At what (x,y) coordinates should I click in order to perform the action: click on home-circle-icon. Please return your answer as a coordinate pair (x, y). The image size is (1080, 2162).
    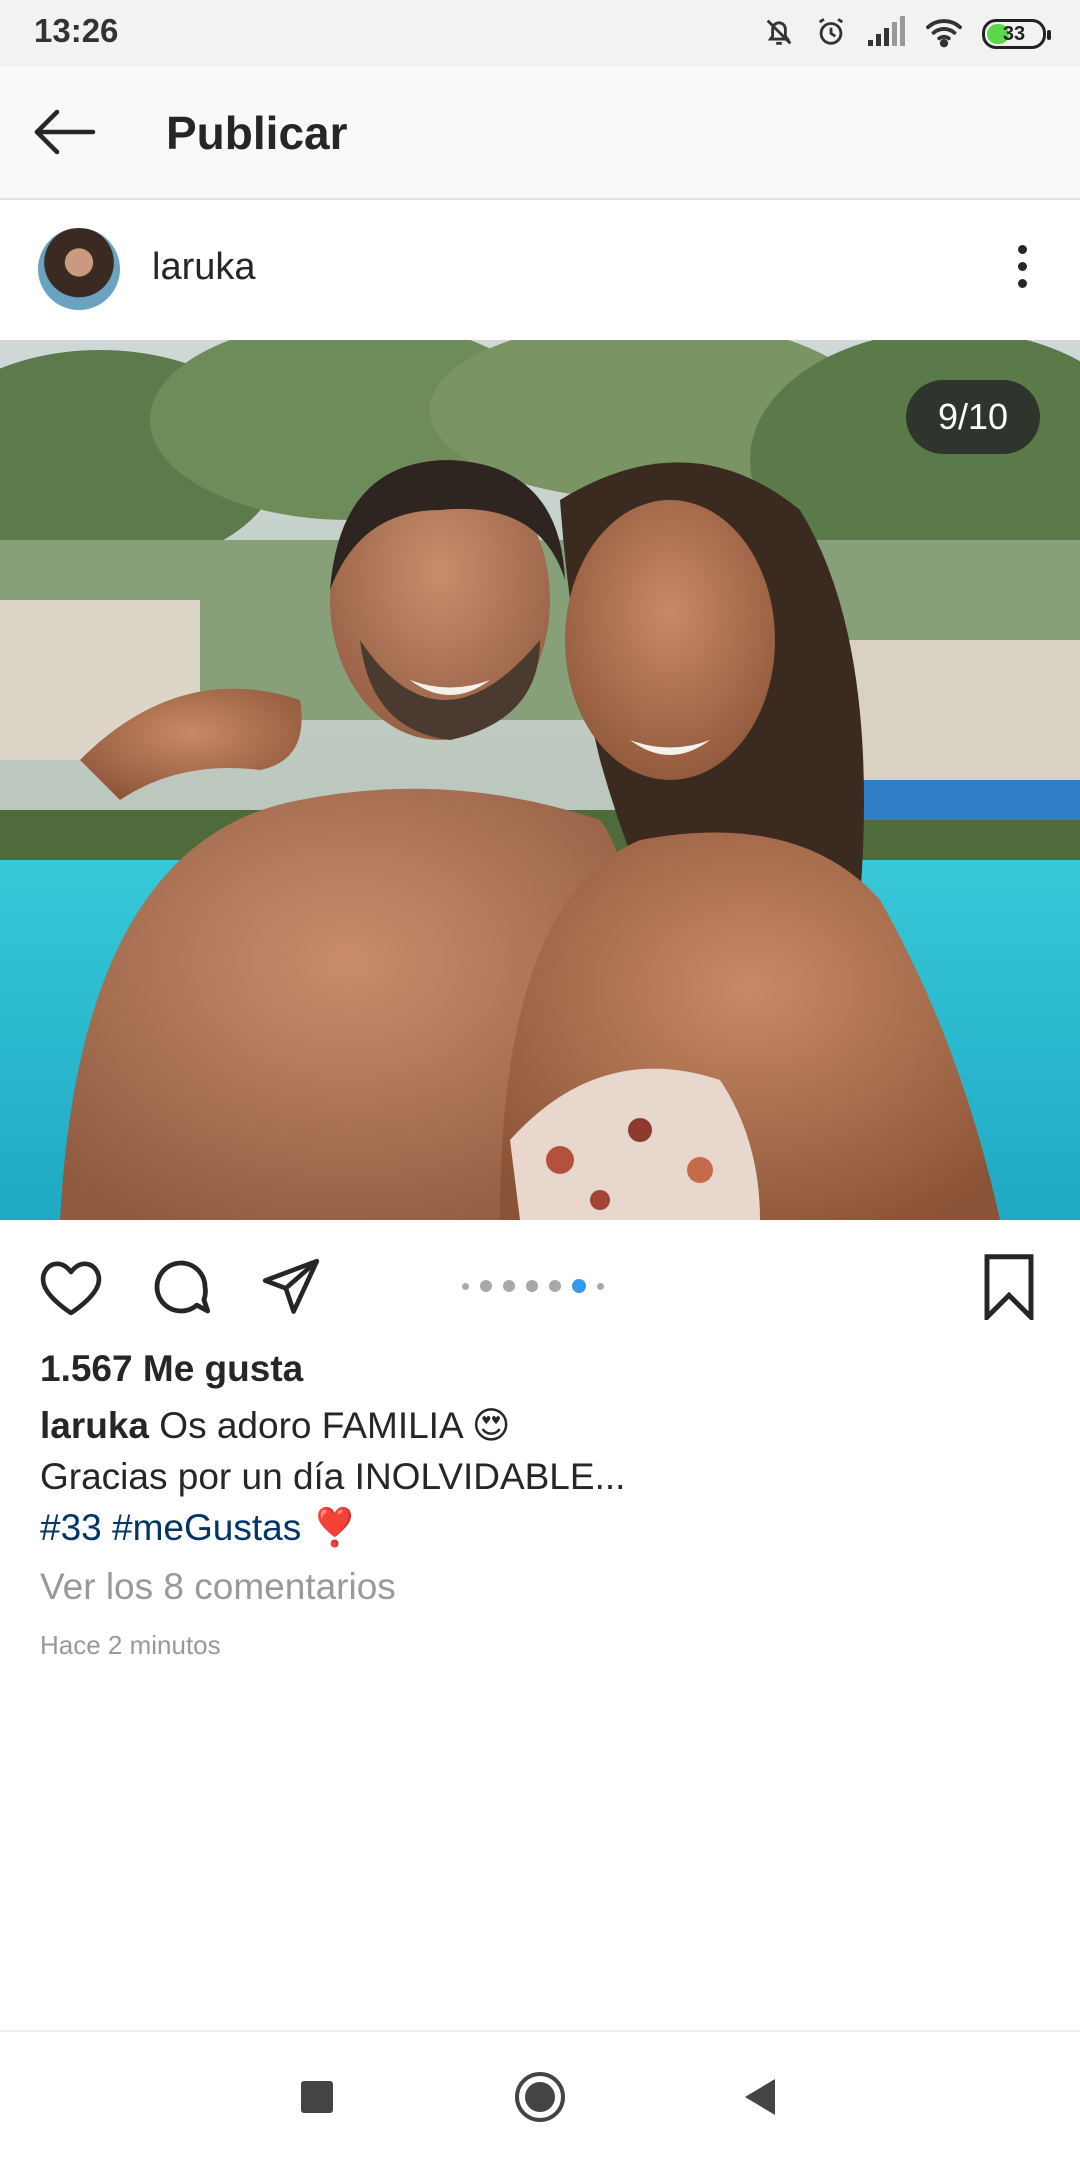
    Looking at the image, I should click on (540, 2097).